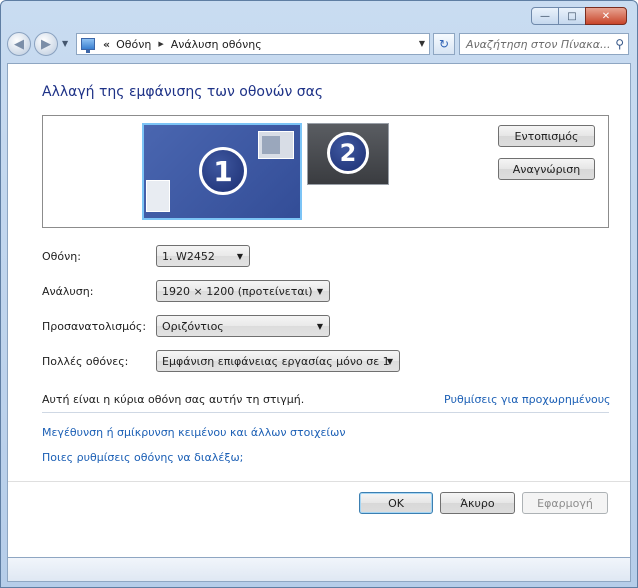  Describe the element at coordinates (142, 457) in the screenshot. I see `which-settings-link: Ποιες ρυθμίσεις οθόνης να διαλέξω;` at that location.